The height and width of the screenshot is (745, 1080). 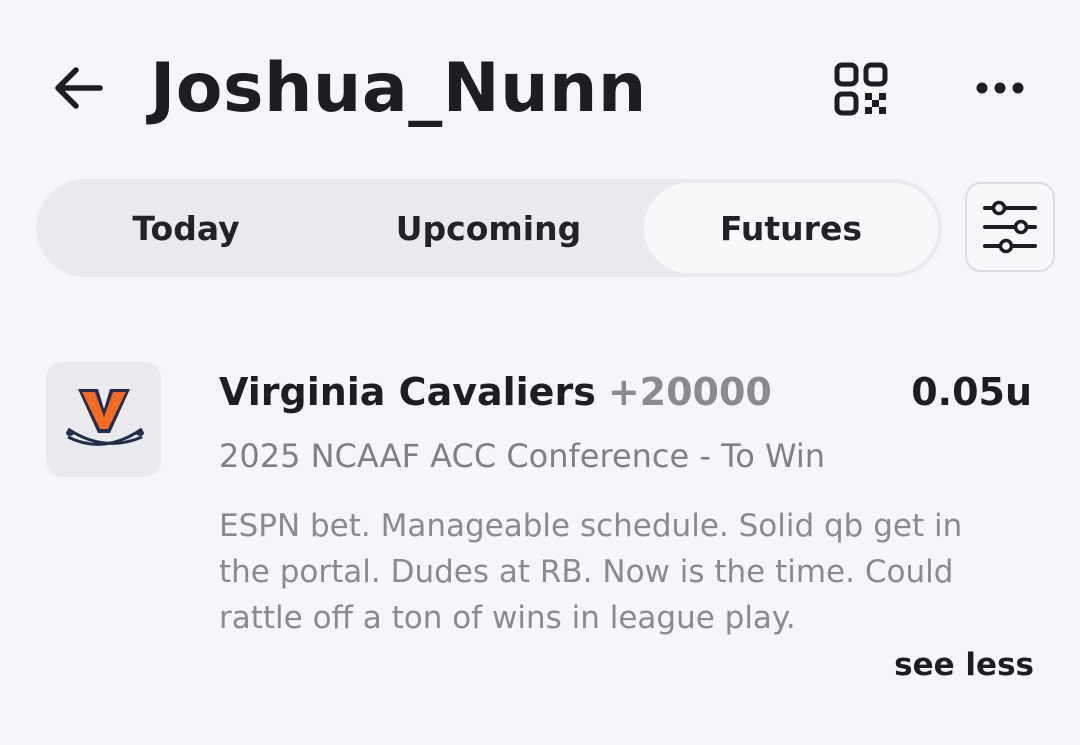 I want to click on bet-market: 2025 NCAAF ACC Conference - To Win, so click(x=522, y=456).